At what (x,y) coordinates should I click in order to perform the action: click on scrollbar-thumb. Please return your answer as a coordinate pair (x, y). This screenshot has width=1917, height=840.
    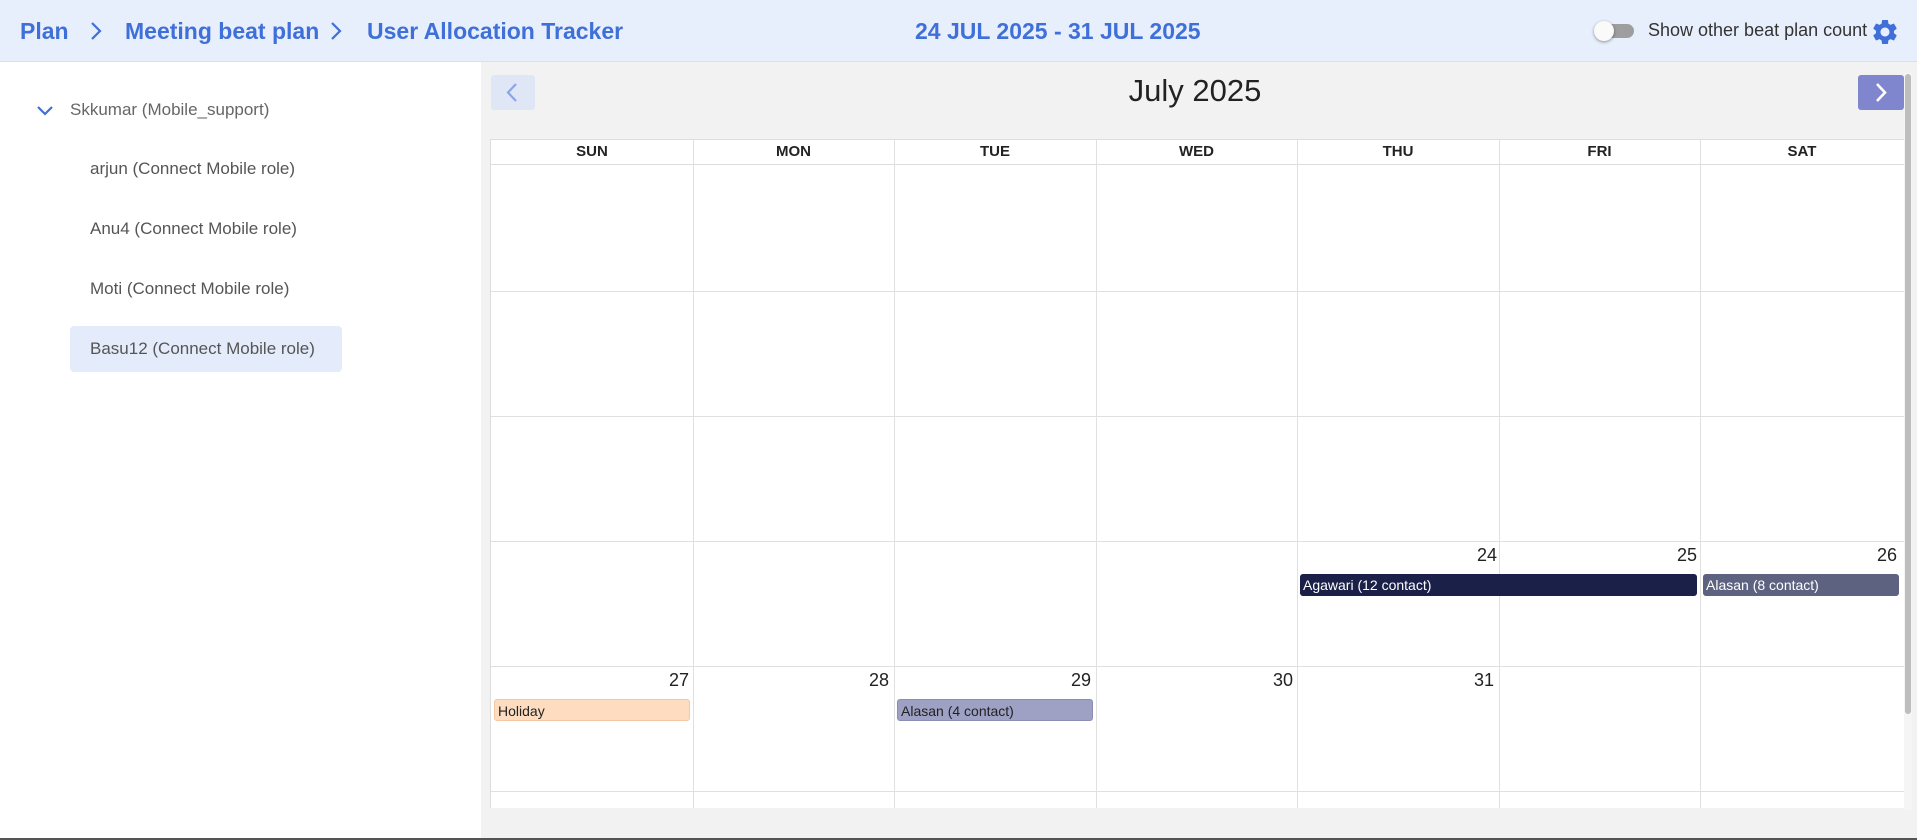
    Looking at the image, I should click on (1908, 394).